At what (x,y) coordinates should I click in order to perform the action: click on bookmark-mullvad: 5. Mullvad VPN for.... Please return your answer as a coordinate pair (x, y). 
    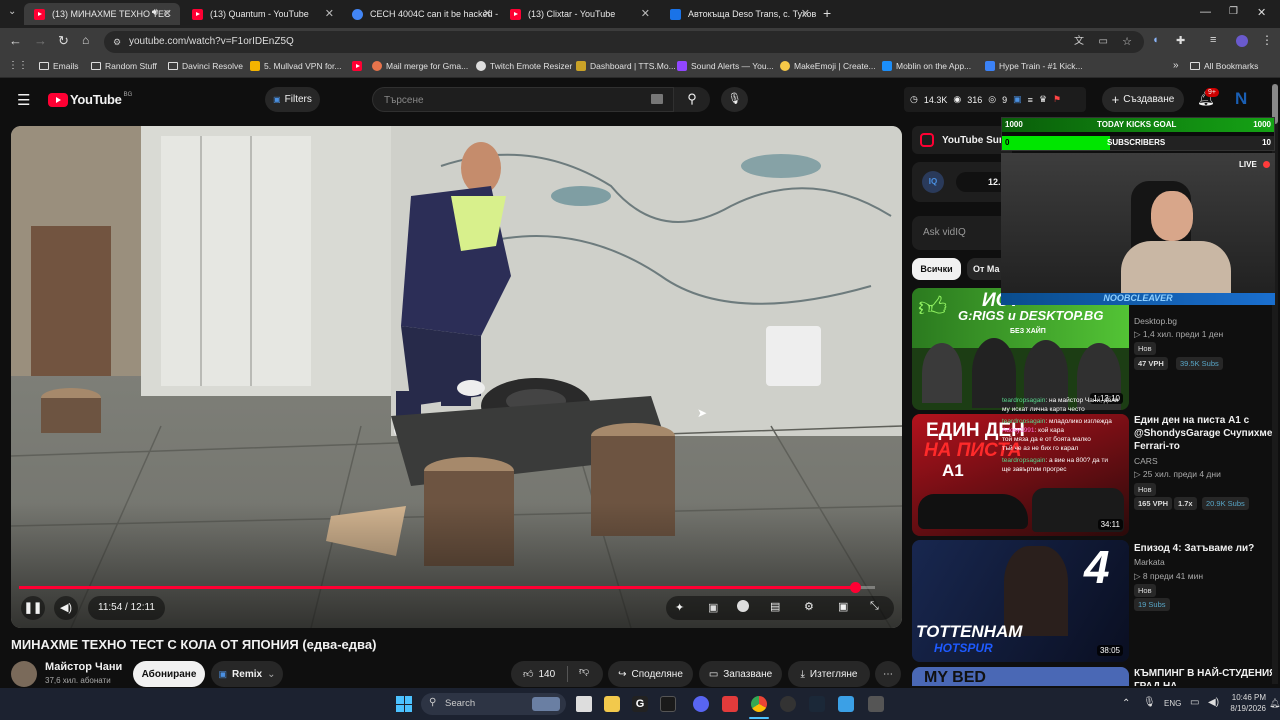
    Looking at the image, I should click on (295, 66).